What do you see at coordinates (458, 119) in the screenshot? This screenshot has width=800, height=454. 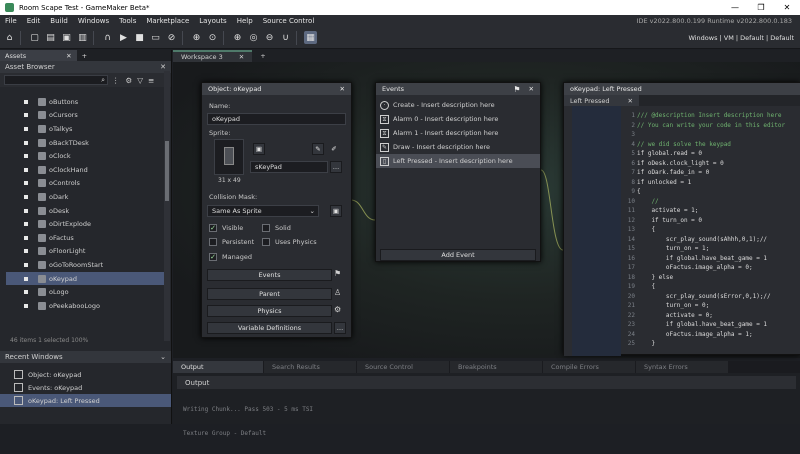 I see `event-item-alarm-0: ⧖ Alarm 0 - Insert description here` at bounding box center [458, 119].